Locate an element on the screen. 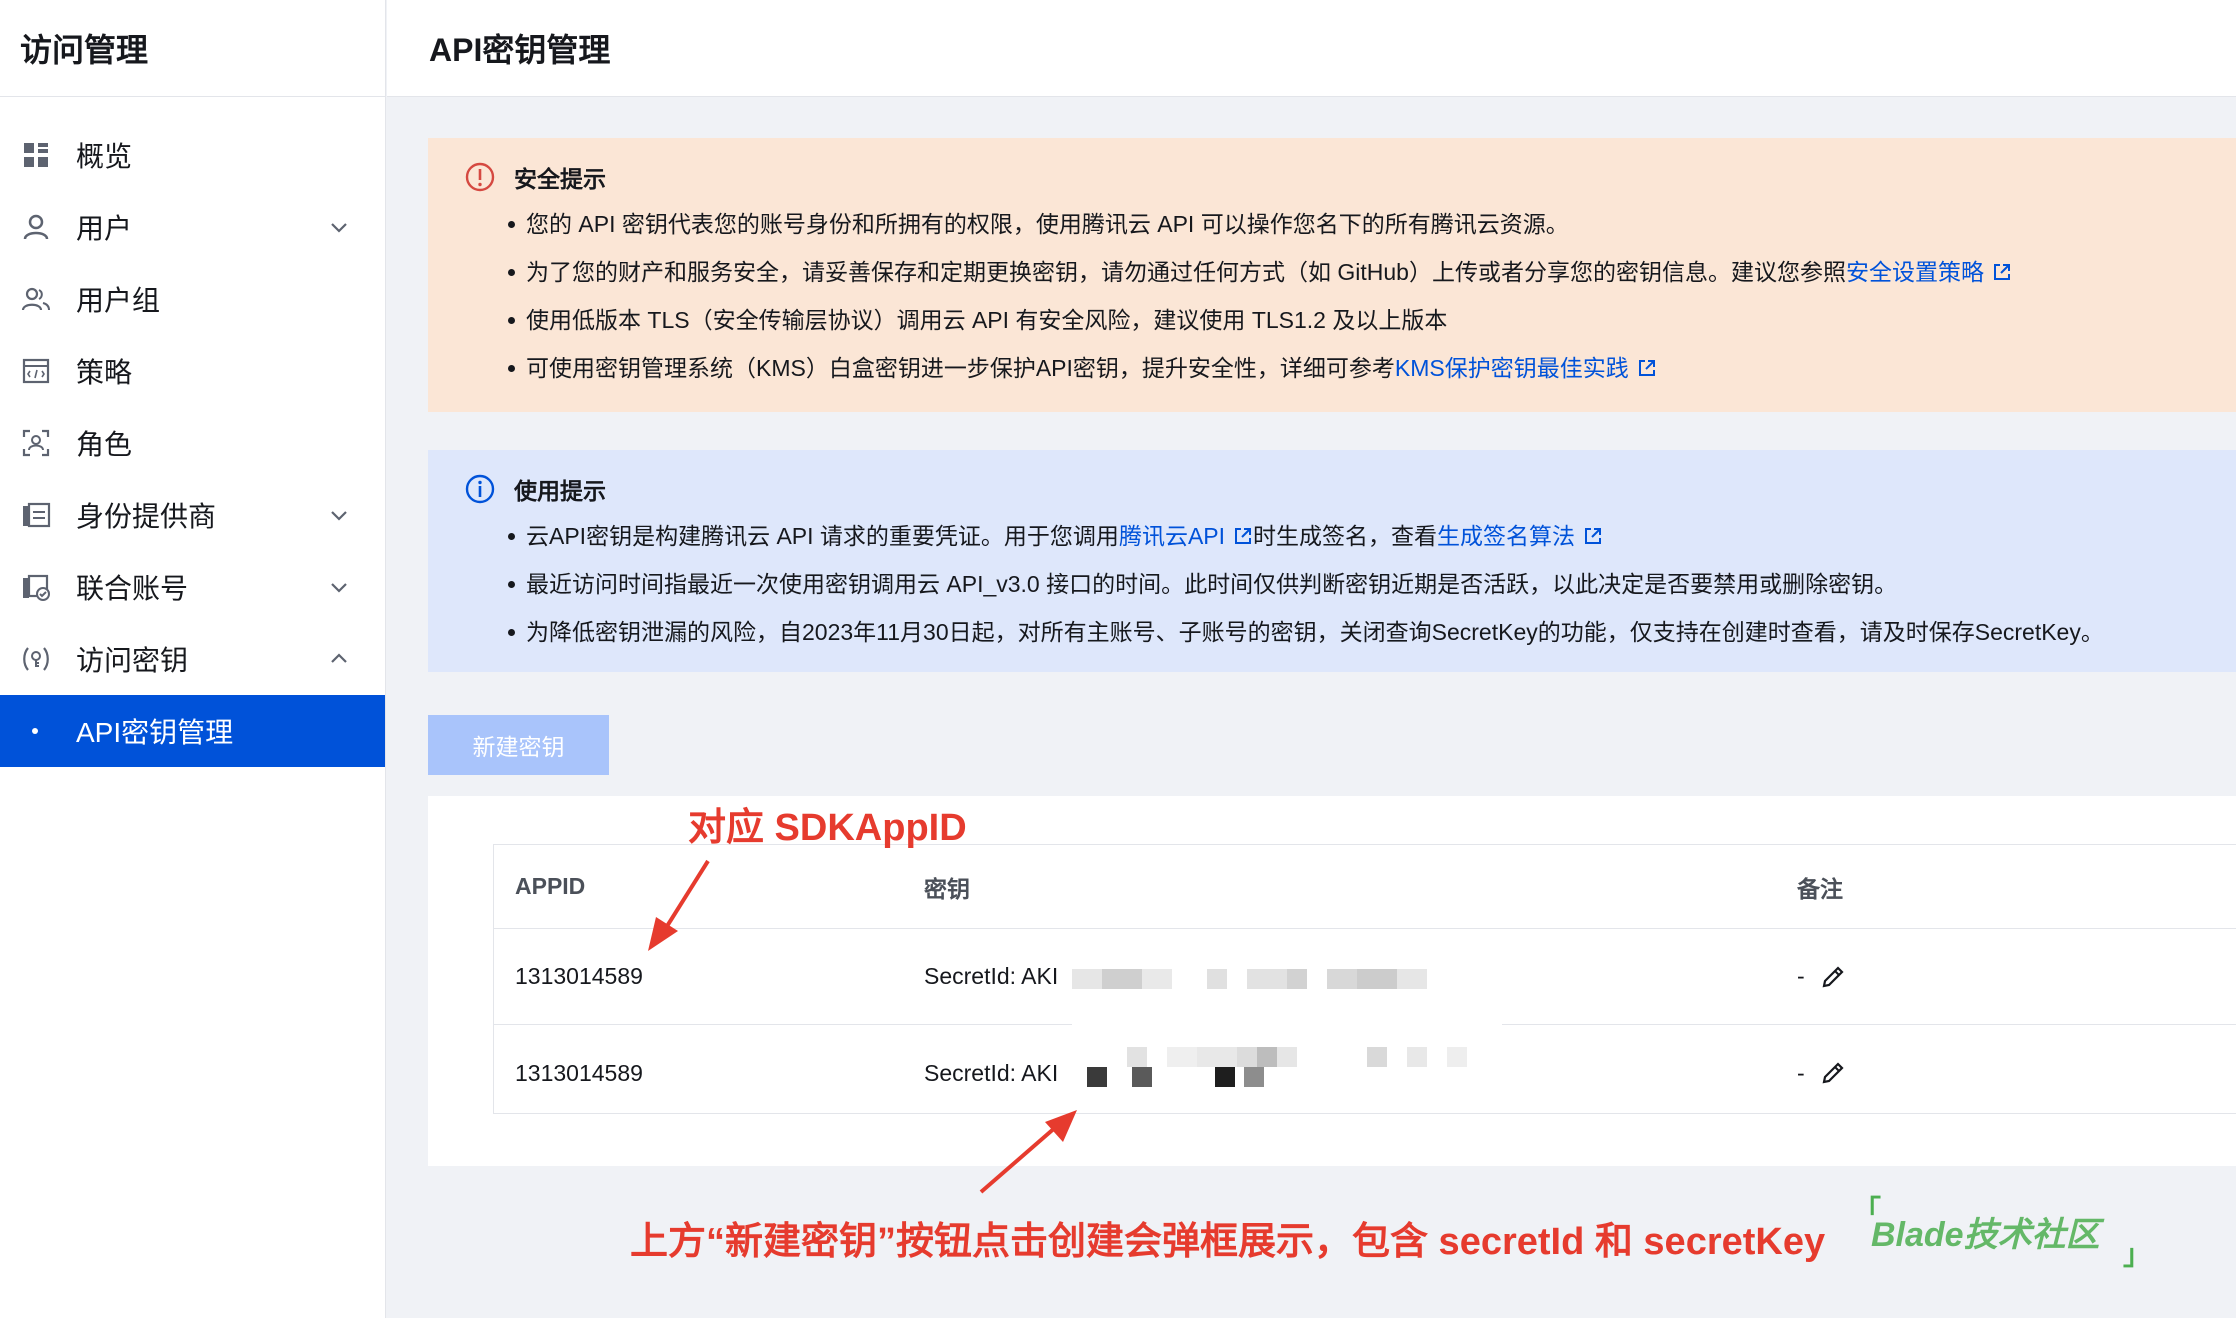 Image resolution: width=2236 pixels, height=1318 pixels. notice-title: 使用提示 is located at coordinates (560, 491).